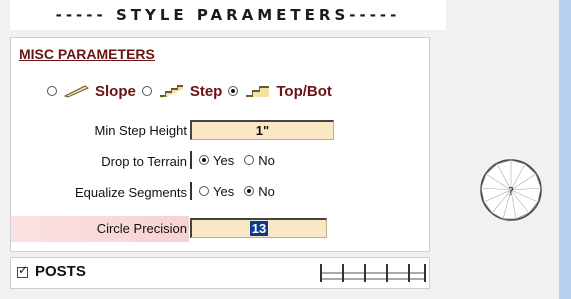  I want to click on circle-precision-row: Circle Precision 13, so click(220, 229).